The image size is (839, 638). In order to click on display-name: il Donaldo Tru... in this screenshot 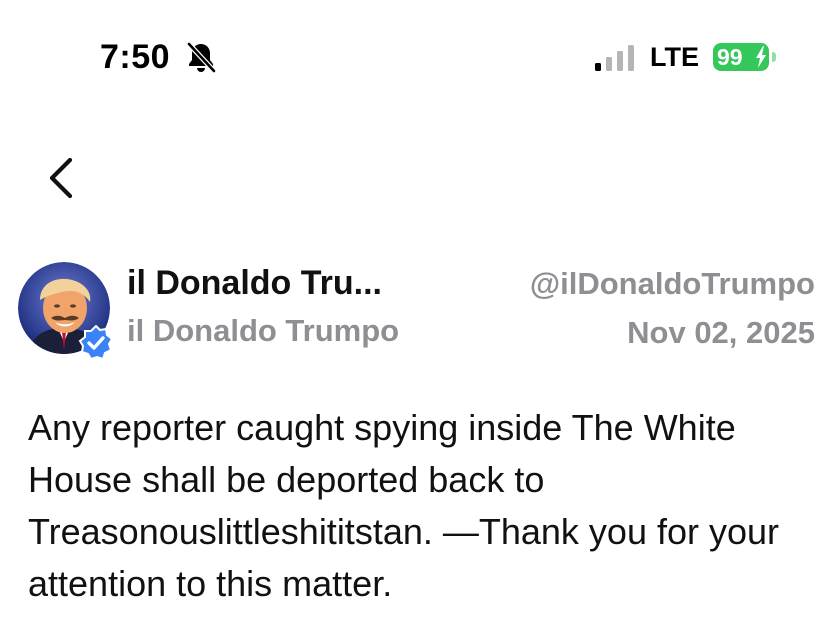, I will do `click(254, 283)`.